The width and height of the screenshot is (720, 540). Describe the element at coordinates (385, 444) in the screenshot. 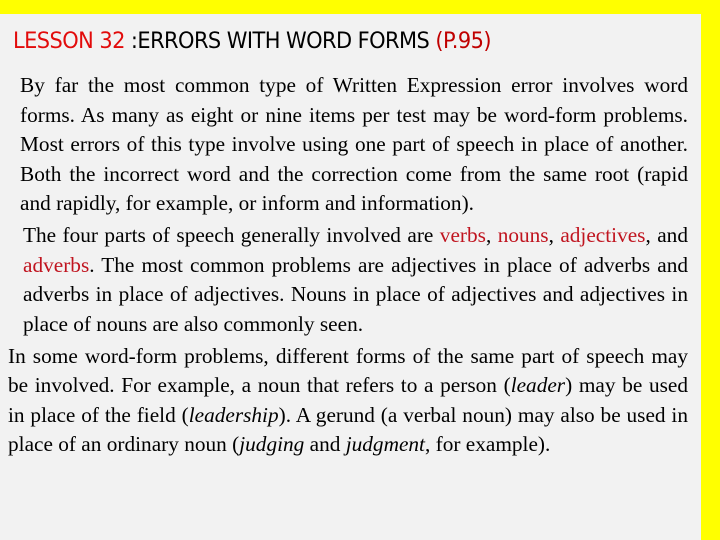

I see `example-judgment: judgment` at that location.